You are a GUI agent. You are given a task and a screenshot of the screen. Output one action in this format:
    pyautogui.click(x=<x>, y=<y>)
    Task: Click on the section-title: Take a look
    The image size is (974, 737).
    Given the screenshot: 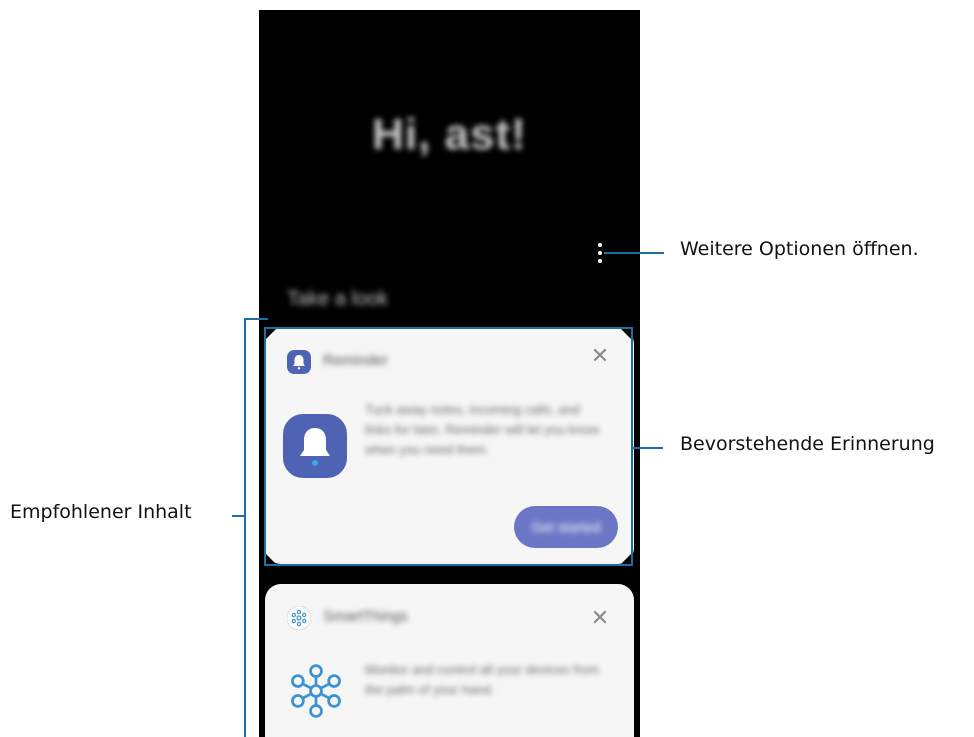 What is the action you would take?
    pyautogui.click(x=338, y=299)
    